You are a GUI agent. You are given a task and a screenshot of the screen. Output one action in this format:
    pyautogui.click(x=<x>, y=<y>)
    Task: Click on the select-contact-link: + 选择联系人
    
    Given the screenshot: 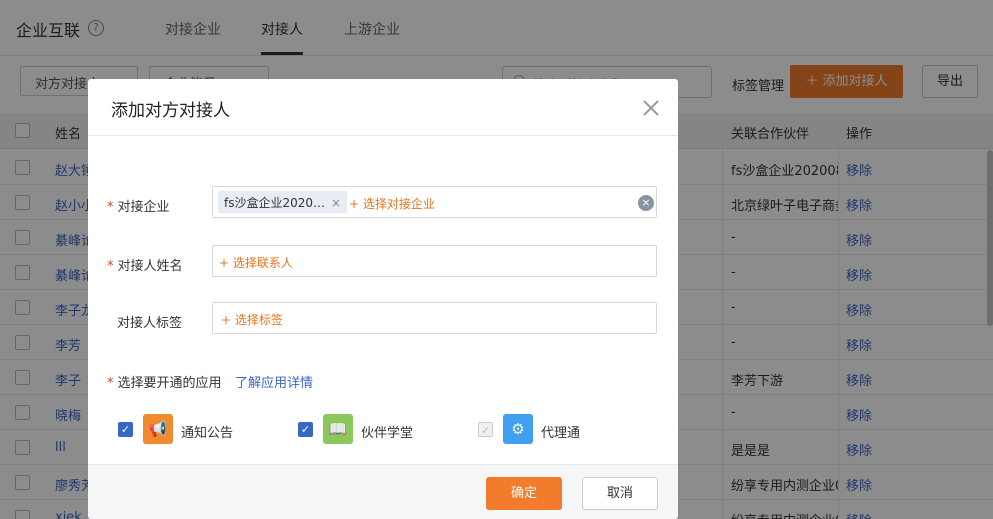 What is the action you would take?
    pyautogui.click(x=256, y=262)
    